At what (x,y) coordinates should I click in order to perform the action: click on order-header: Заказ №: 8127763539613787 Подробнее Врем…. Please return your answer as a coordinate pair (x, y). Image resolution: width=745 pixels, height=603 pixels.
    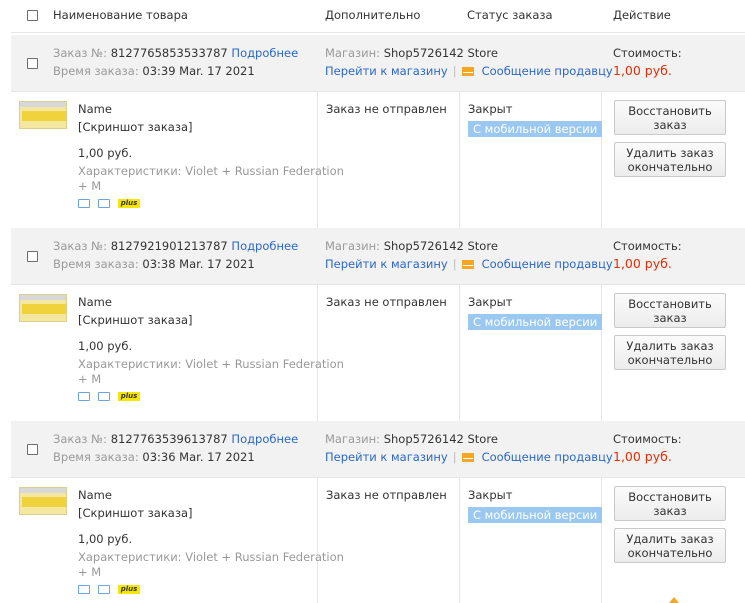
    Looking at the image, I should click on (378, 449).